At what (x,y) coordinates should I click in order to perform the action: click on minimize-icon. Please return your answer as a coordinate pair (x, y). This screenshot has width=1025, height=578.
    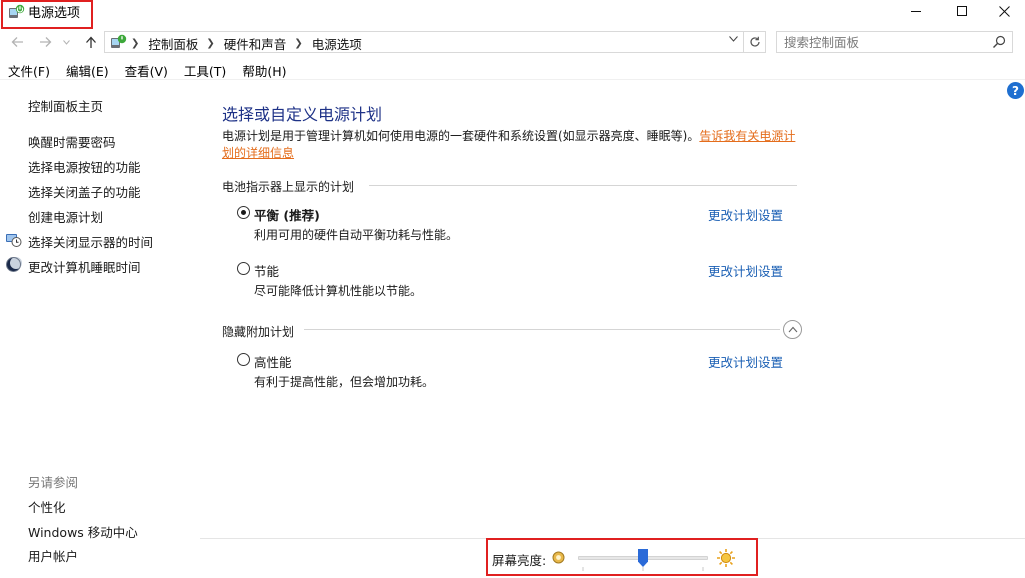
    Looking at the image, I should click on (915, 11).